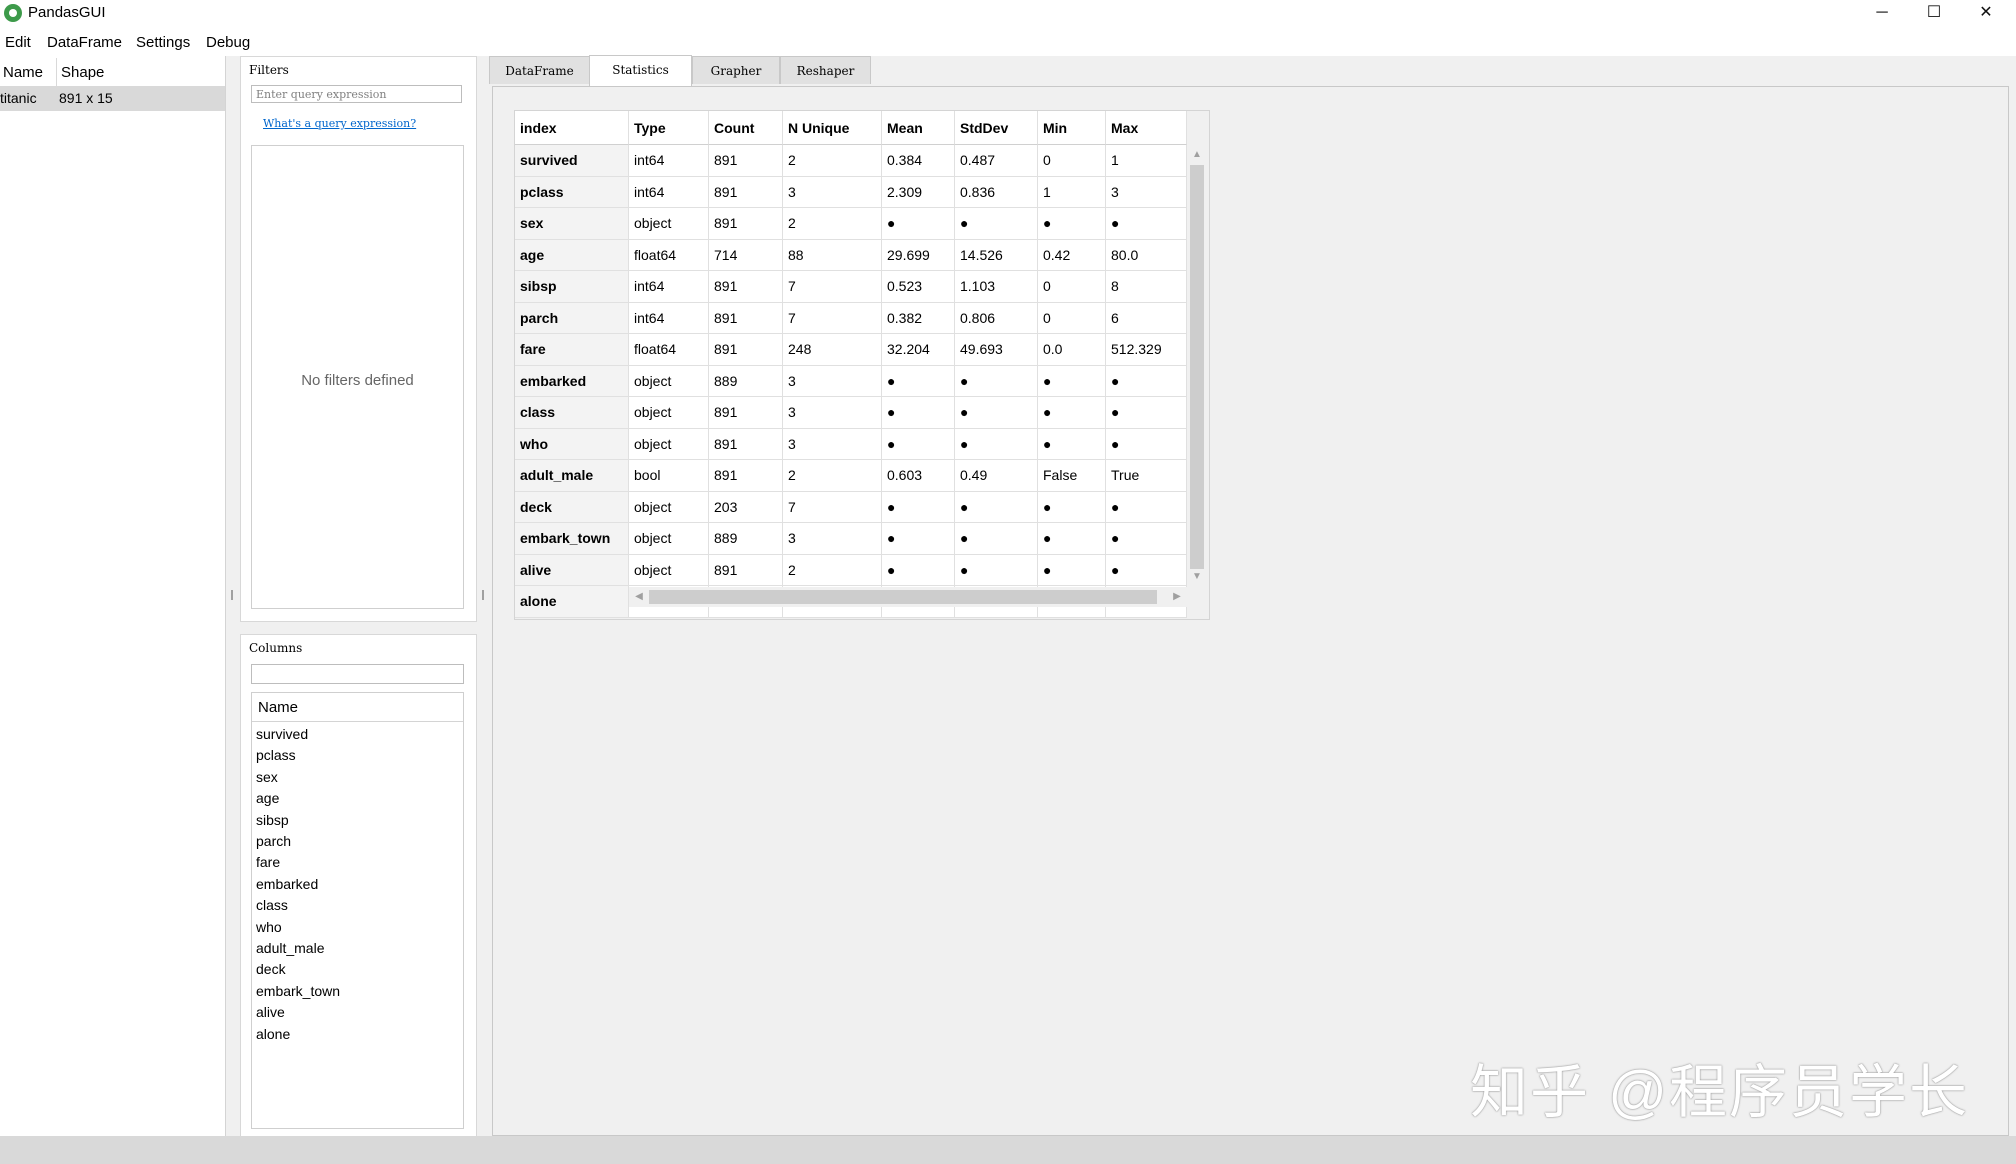 Image resolution: width=2016 pixels, height=1164 pixels. What do you see at coordinates (1146, 287) in the screenshot?
I see `stats-cell: 8` at bounding box center [1146, 287].